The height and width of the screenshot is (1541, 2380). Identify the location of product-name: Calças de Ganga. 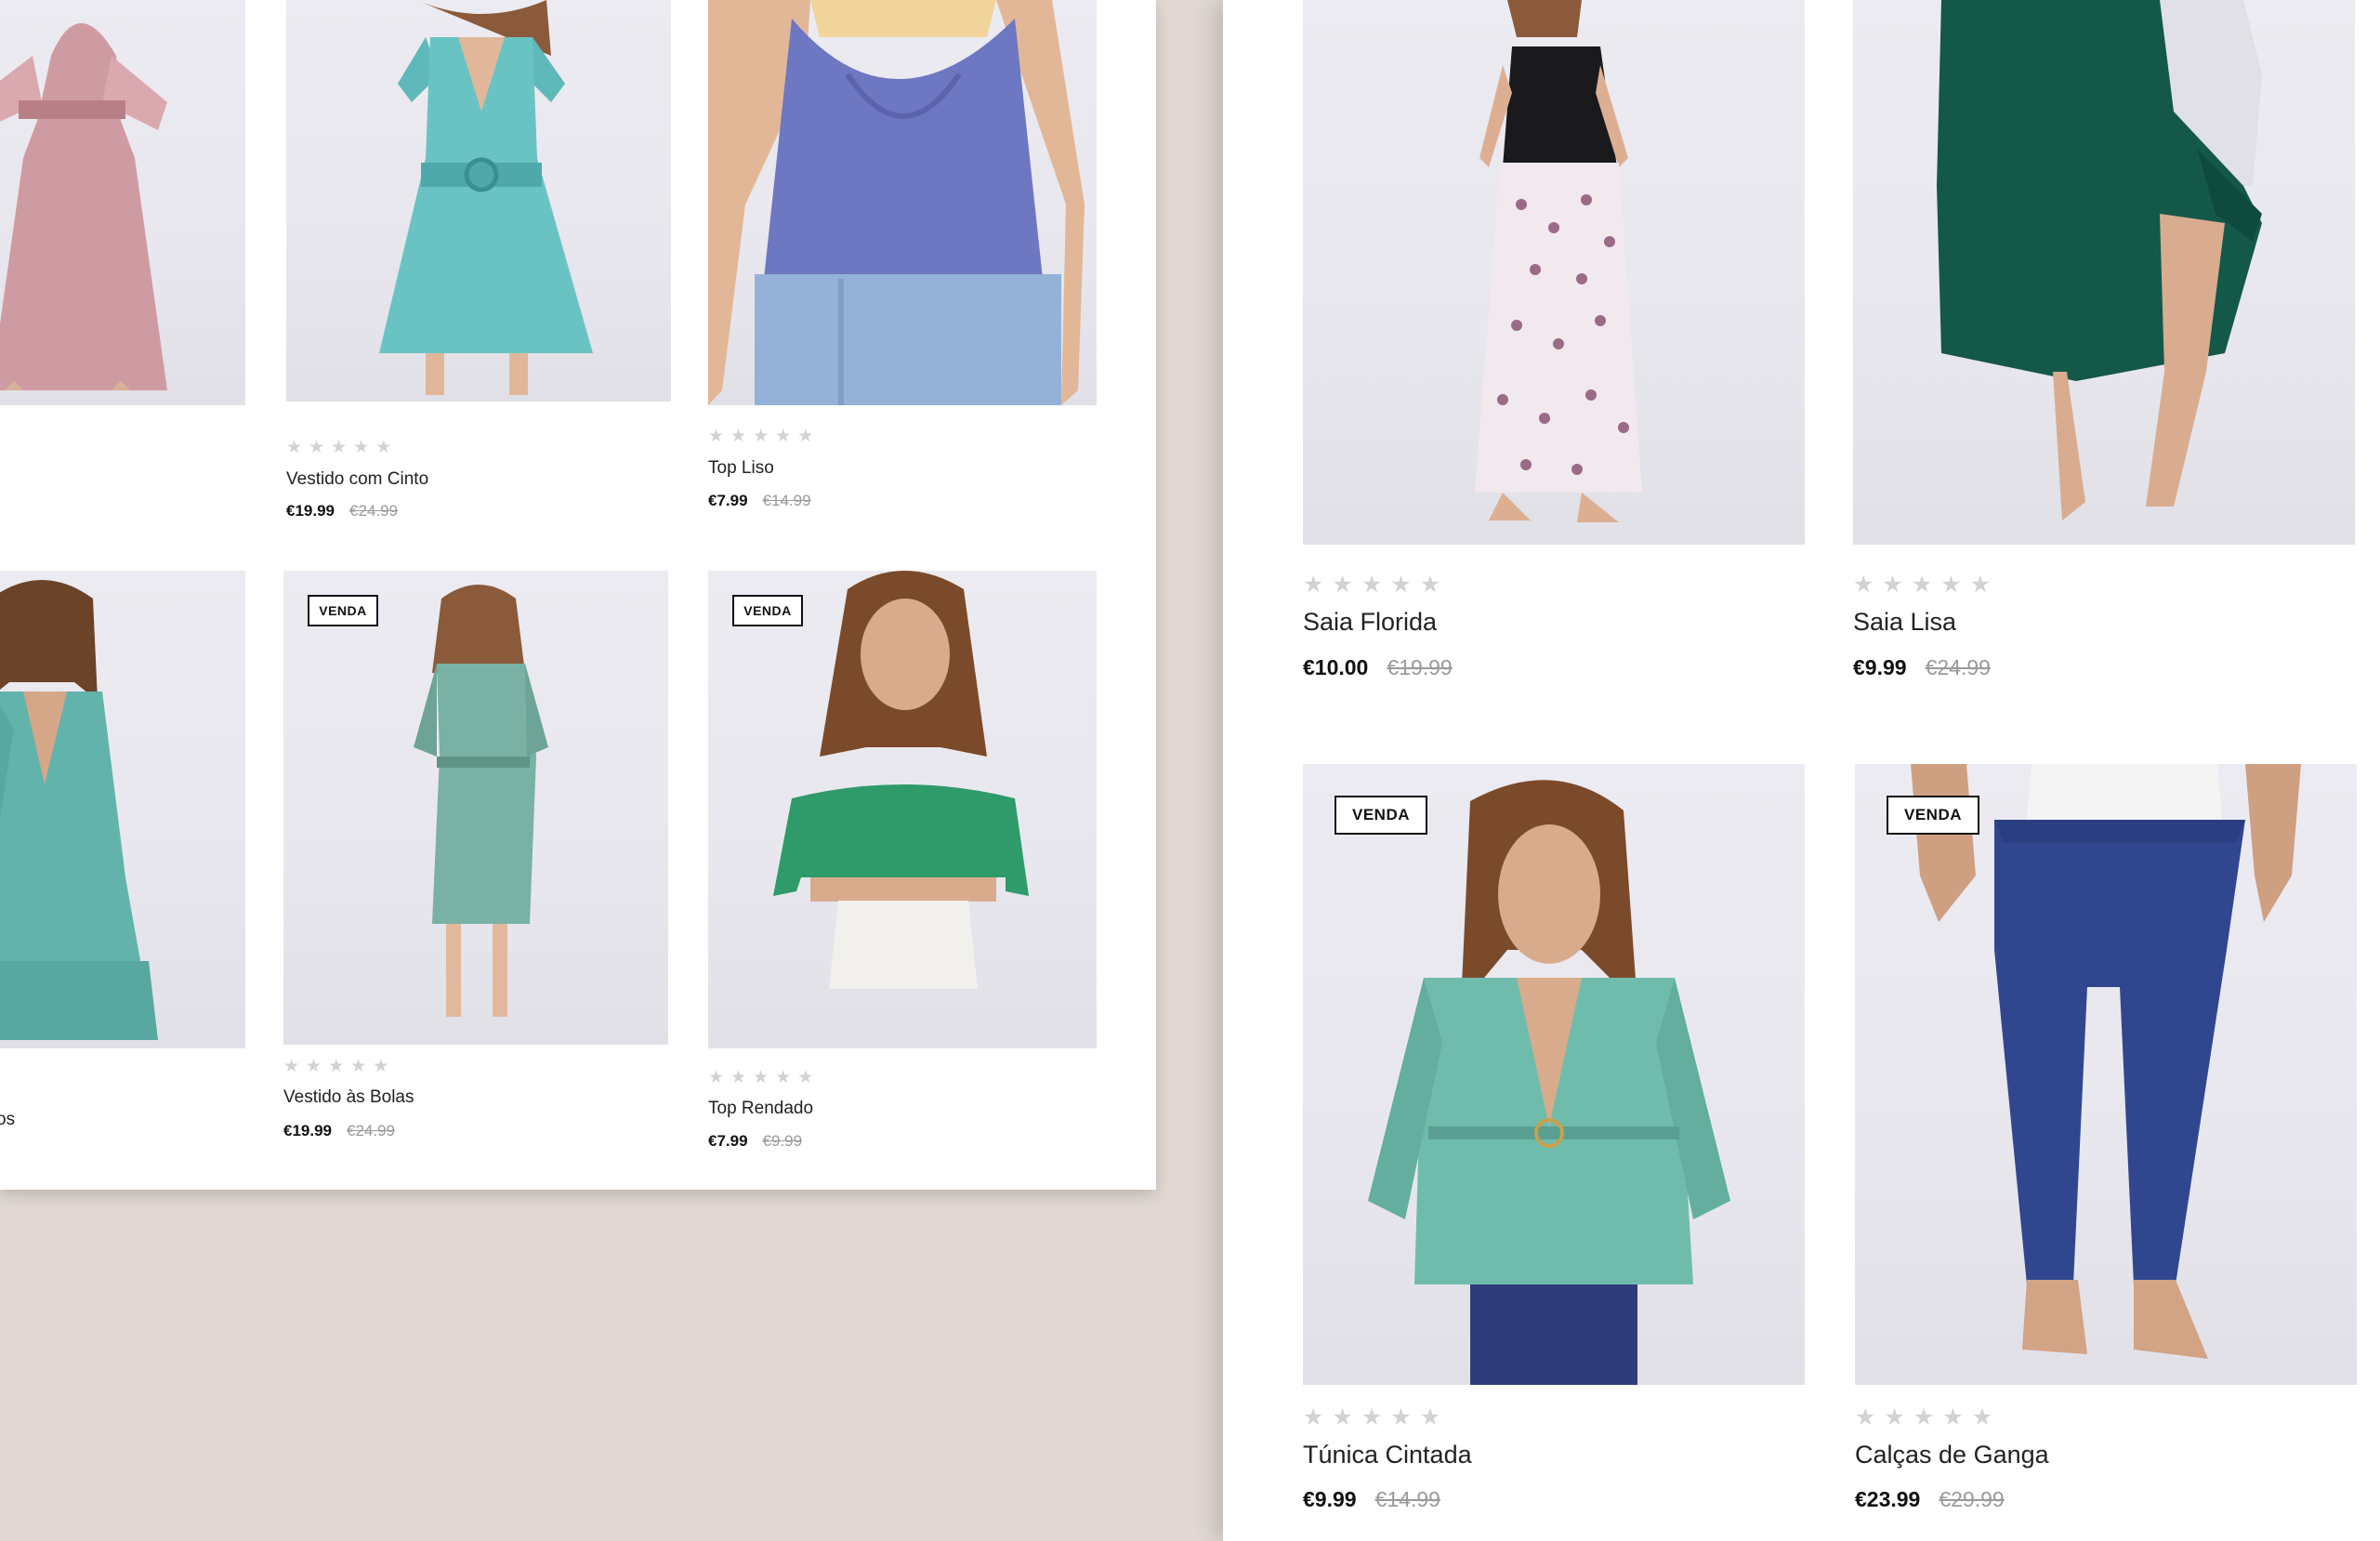
(1952, 1455).